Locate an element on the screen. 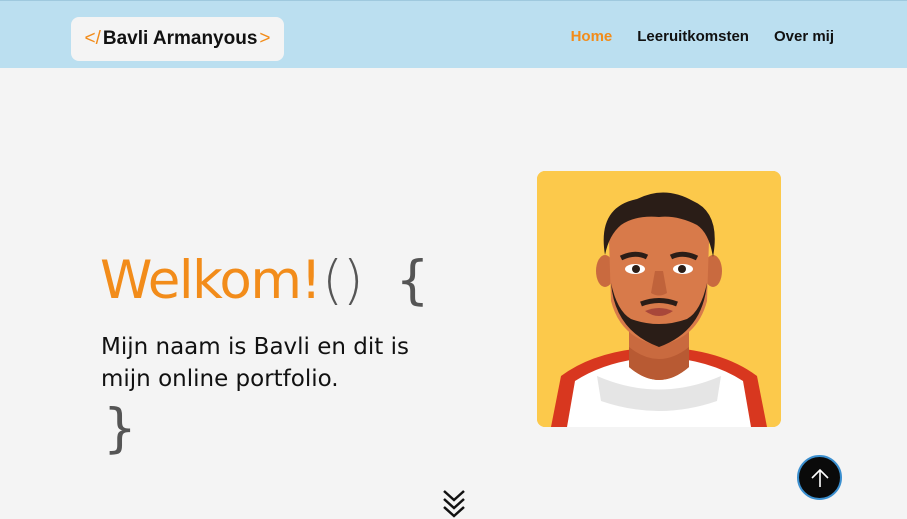 Image resolution: width=907 pixels, height=519 pixels. nav-over-mij: Over mij is located at coordinates (804, 36).